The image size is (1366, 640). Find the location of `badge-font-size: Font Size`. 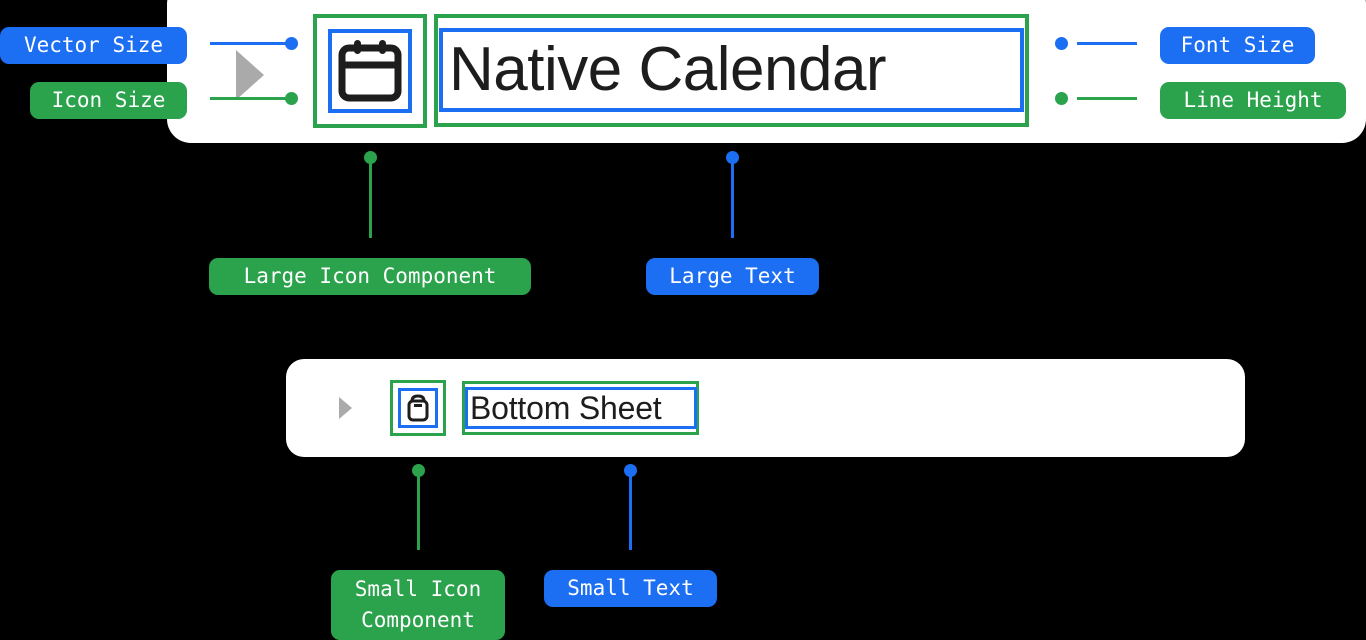

badge-font-size: Font Size is located at coordinates (1237, 45).